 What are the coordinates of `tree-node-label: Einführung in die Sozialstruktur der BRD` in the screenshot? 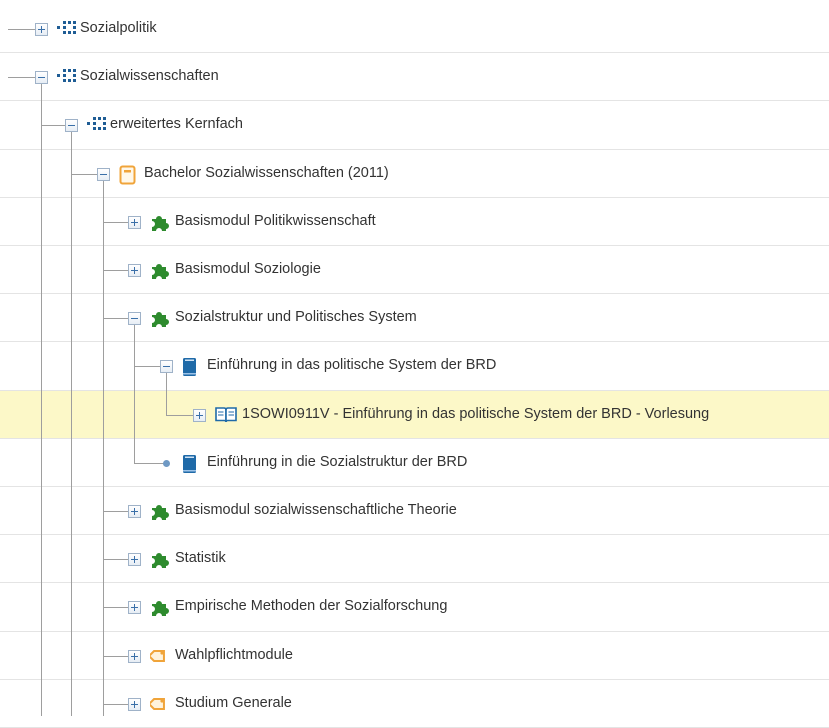 It's located at (337, 462).